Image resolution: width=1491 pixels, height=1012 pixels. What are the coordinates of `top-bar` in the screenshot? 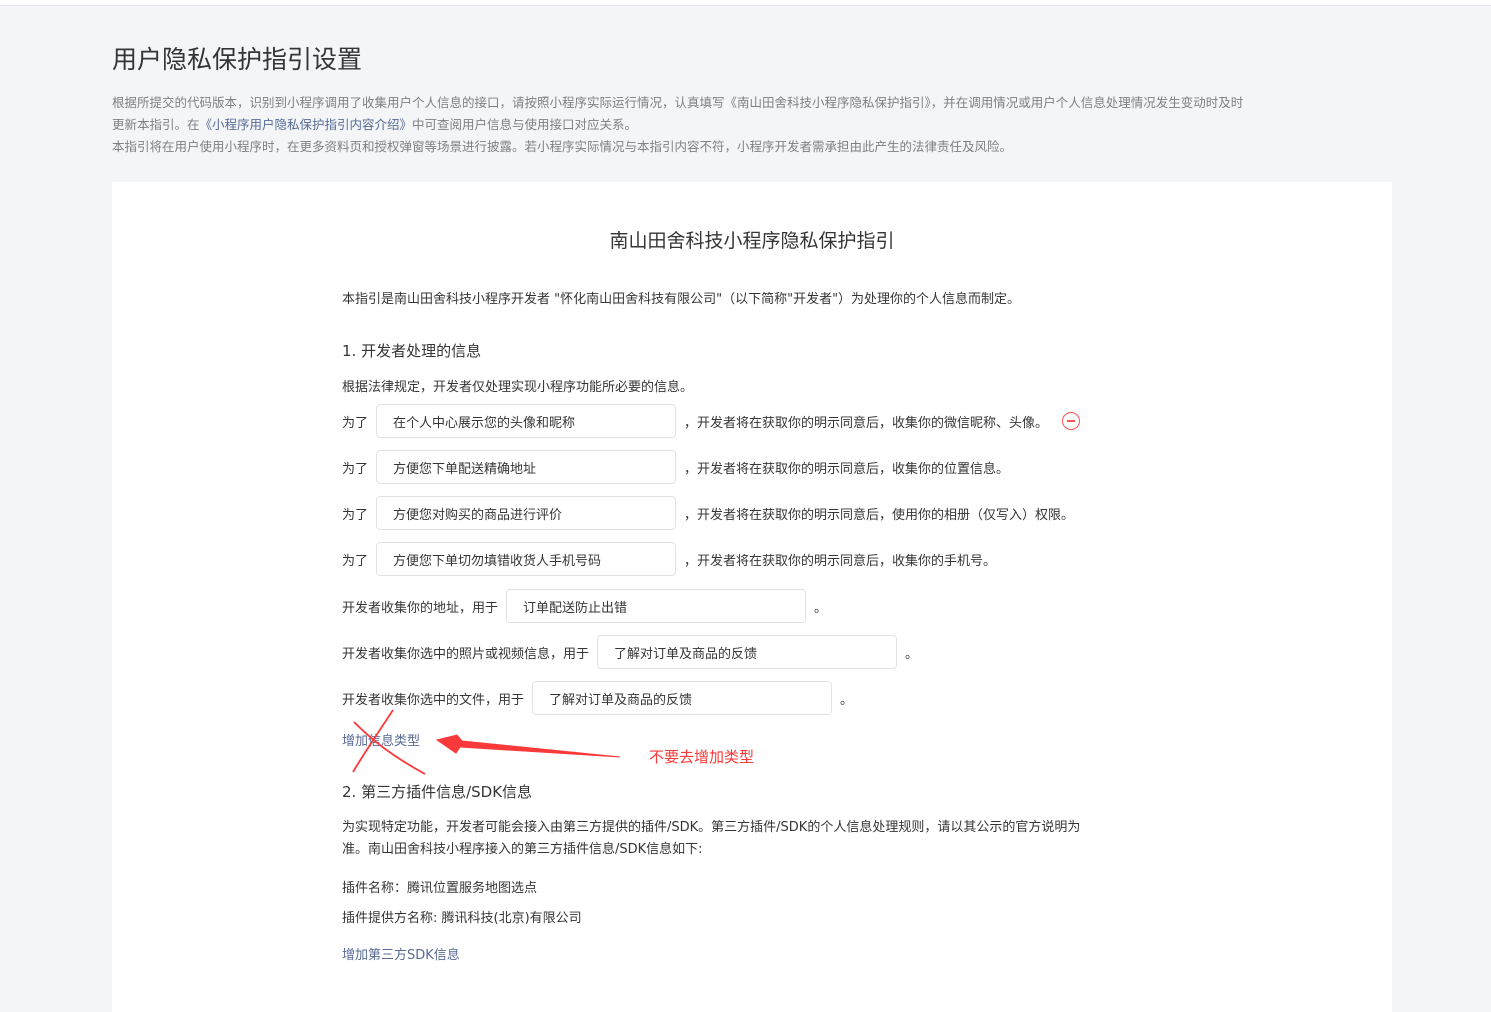 It's located at (745, 3).